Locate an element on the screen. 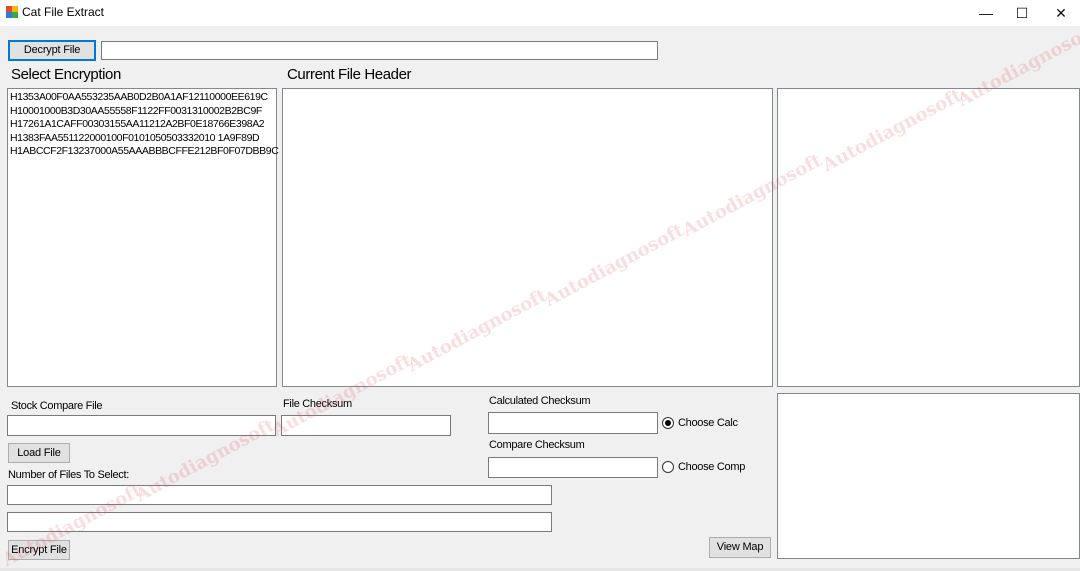 The image size is (1080, 571). minimize-button: — is located at coordinates (986, 13).